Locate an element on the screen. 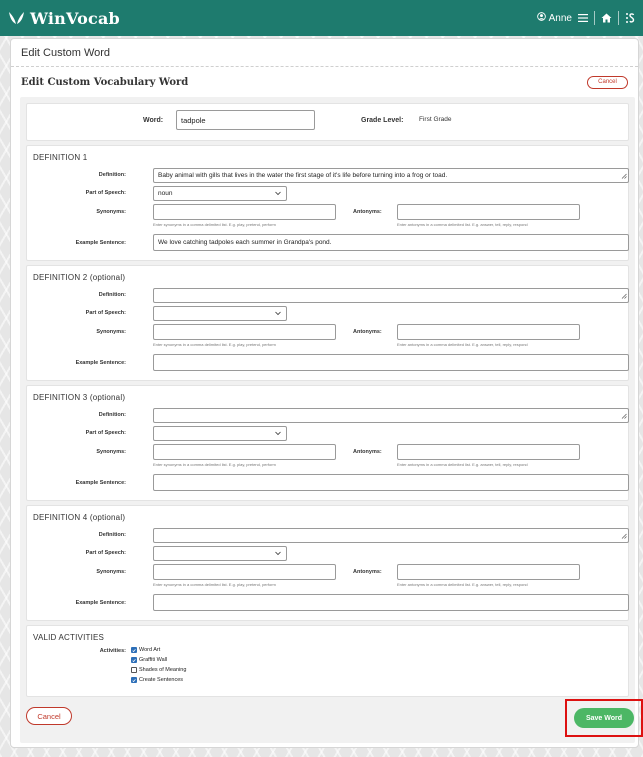 The height and width of the screenshot is (757, 643). app-logo: WinVocab is located at coordinates (64, 18).